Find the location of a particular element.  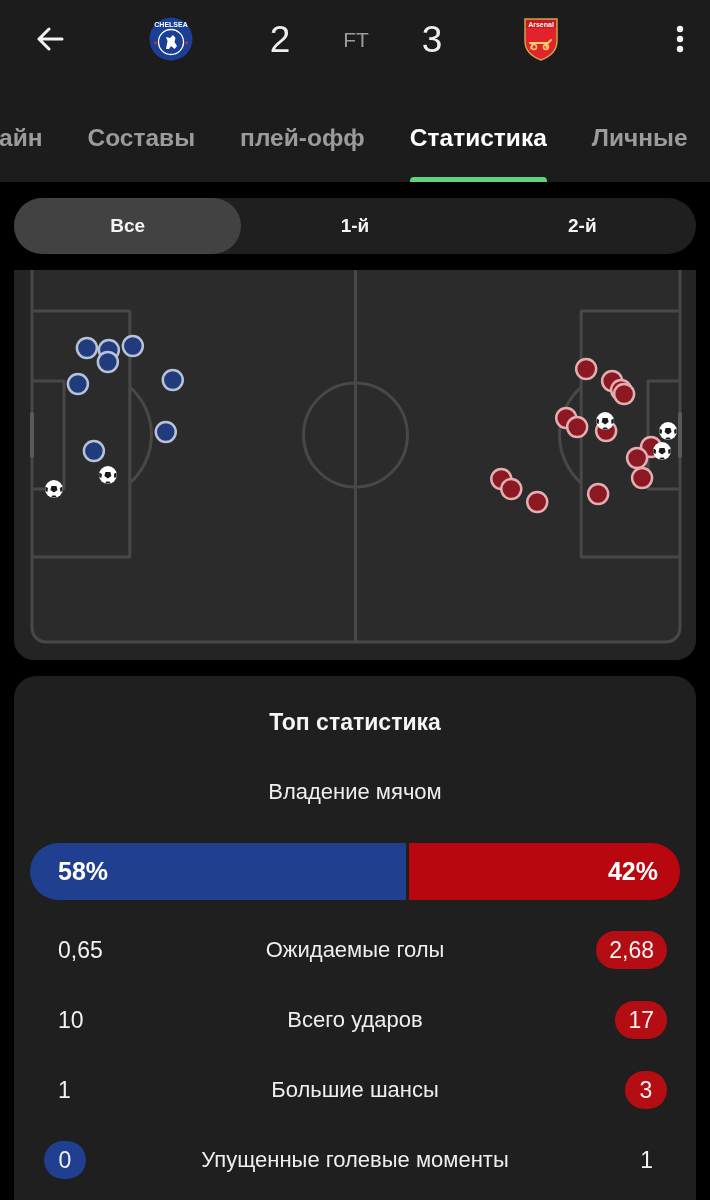

more-menu-icon is located at coordinates (680, 39).